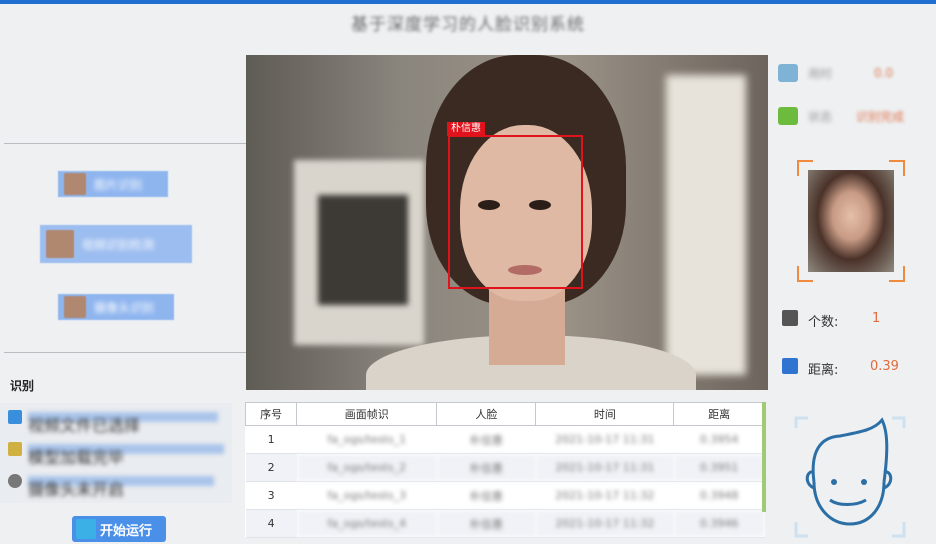 The image size is (936, 544). Describe the element at coordinates (466, 129) in the screenshot. I see `face-name-tag: 朴信惠` at that location.